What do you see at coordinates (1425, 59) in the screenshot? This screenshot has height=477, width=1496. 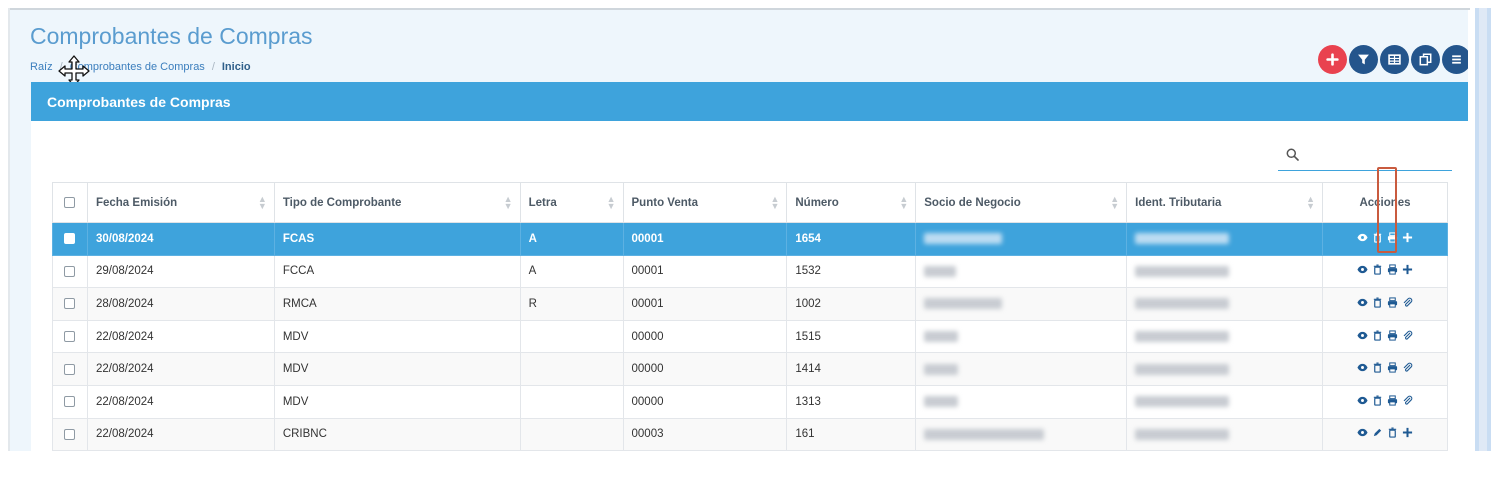 I see `copy-button` at bounding box center [1425, 59].